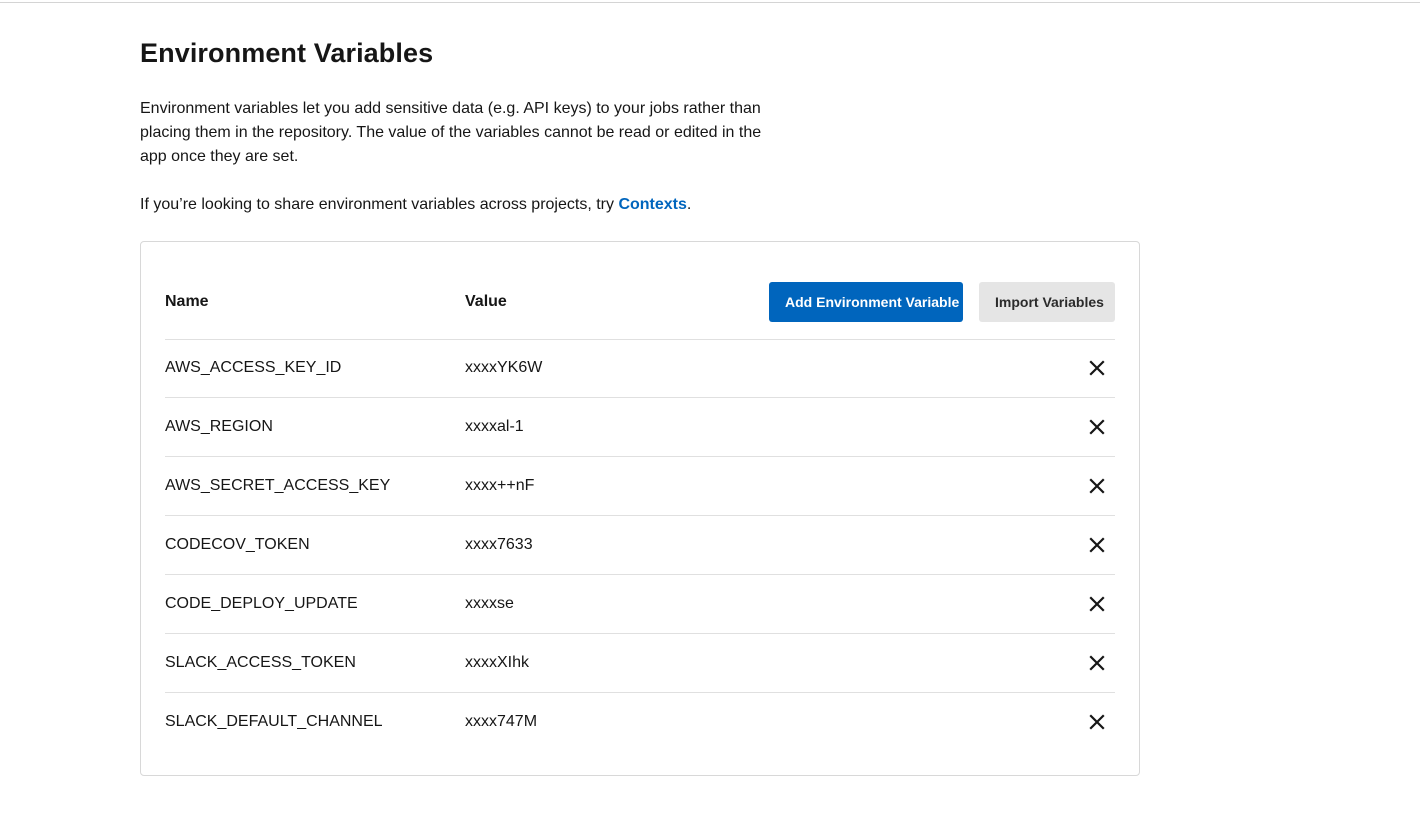 The image size is (1420, 821). Describe the element at coordinates (187, 301) in the screenshot. I see `name-column-header: Name` at that location.